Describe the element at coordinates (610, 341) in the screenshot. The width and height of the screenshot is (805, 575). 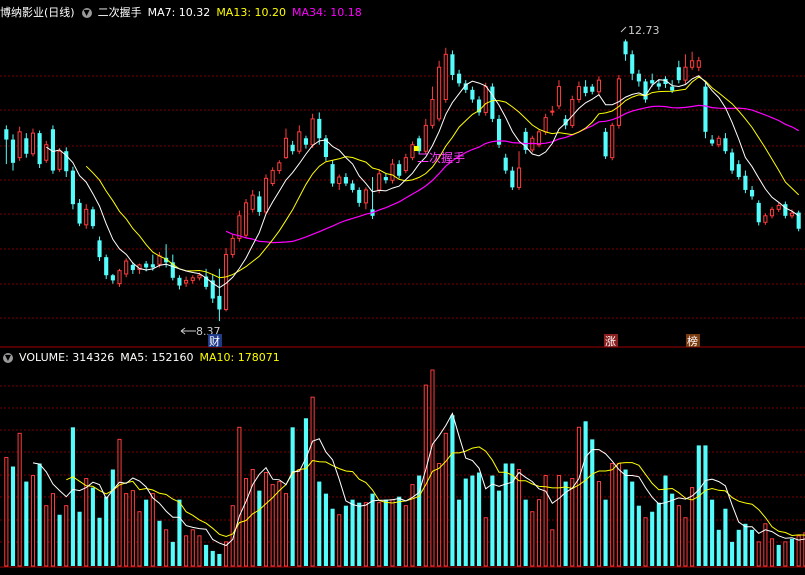
I see `marker-zhang-label: 涨` at that location.